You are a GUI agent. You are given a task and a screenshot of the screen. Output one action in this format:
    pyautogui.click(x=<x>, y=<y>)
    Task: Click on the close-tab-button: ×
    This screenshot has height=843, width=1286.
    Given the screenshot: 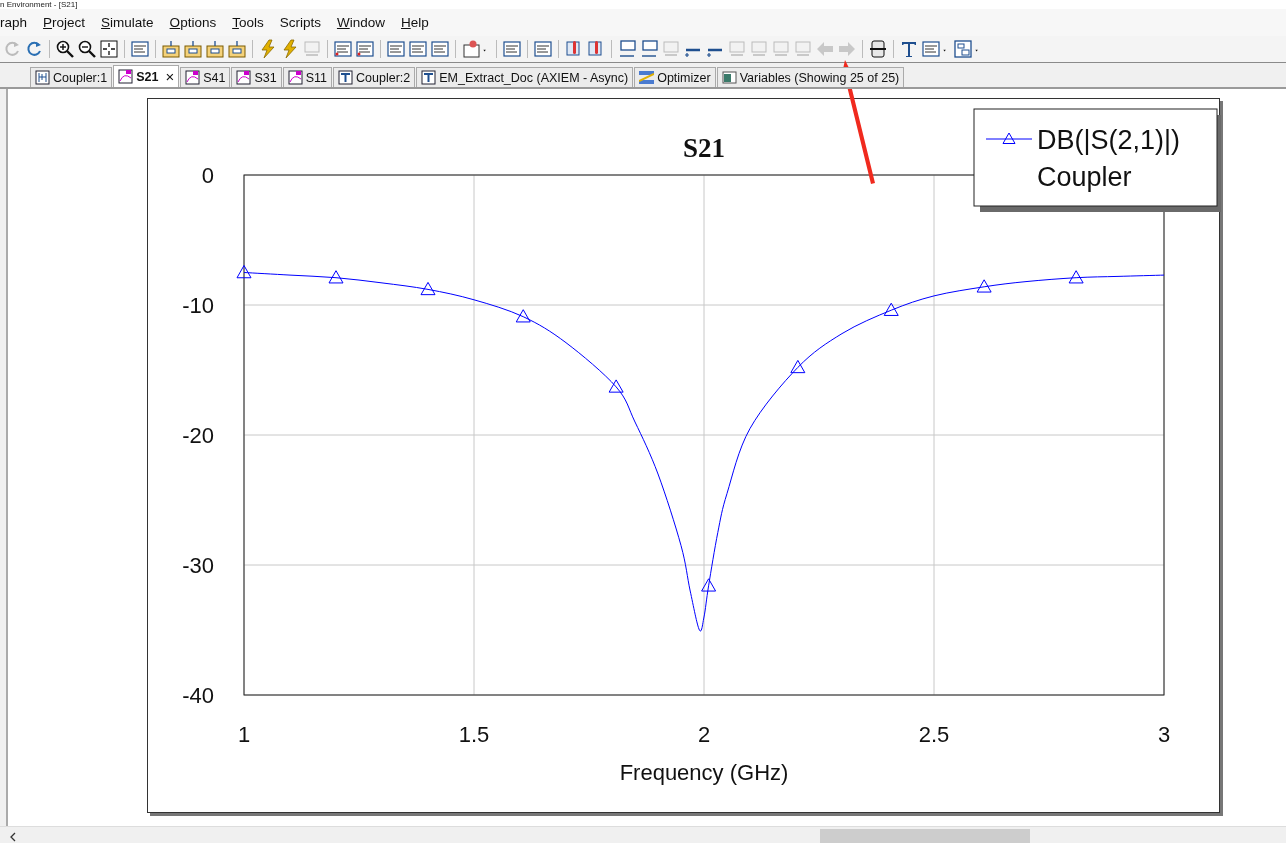 What is the action you would take?
    pyautogui.click(x=170, y=76)
    